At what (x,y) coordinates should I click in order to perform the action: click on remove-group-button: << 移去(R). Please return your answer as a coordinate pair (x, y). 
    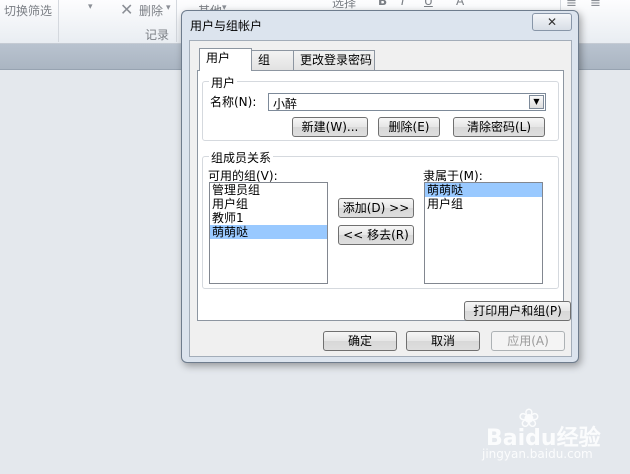
    Looking at the image, I should click on (376, 235).